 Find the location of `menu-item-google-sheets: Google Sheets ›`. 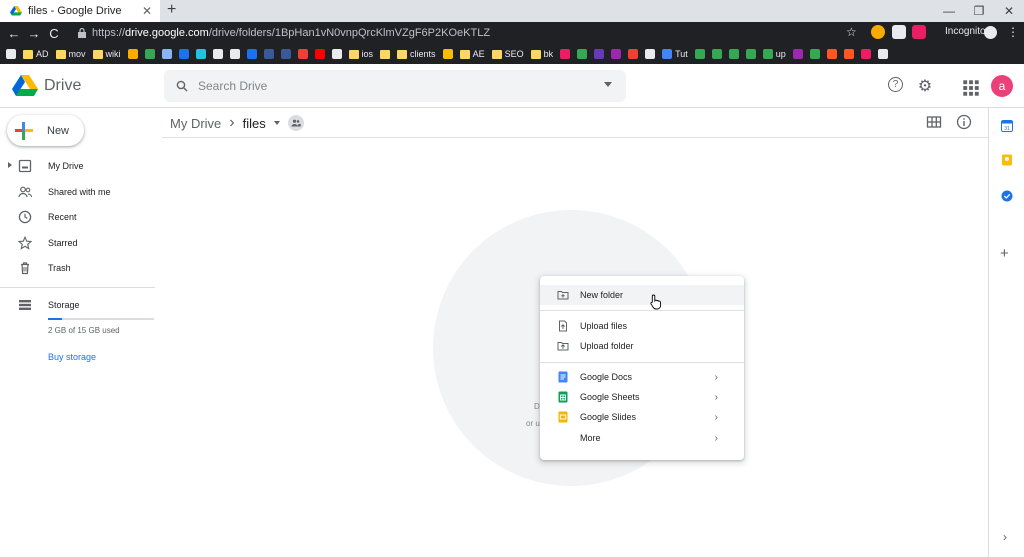

menu-item-google-sheets: Google Sheets › is located at coordinates (642, 397).